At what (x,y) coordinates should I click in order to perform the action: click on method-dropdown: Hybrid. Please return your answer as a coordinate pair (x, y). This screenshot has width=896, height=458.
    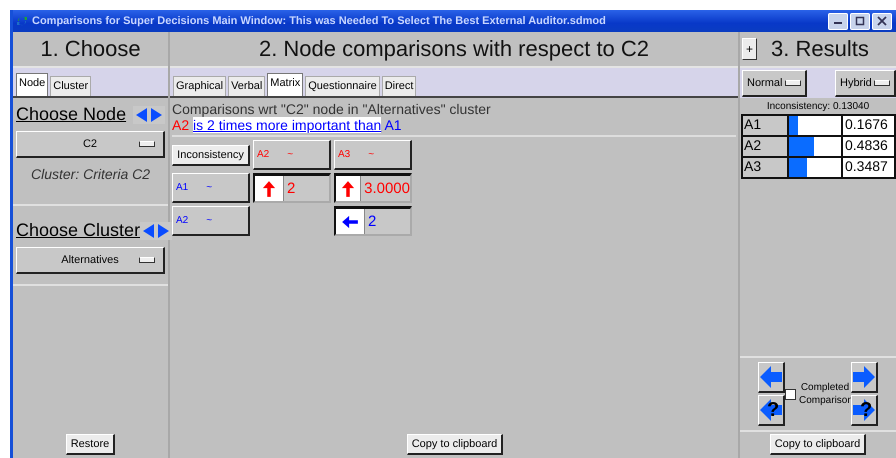
    Looking at the image, I should click on (865, 83).